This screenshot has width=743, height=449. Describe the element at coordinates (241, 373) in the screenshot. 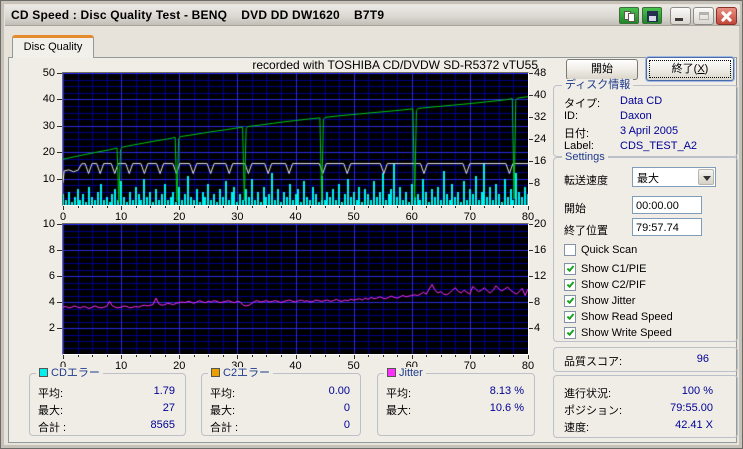

I see `c2-error-group-title: C2エラー` at that location.